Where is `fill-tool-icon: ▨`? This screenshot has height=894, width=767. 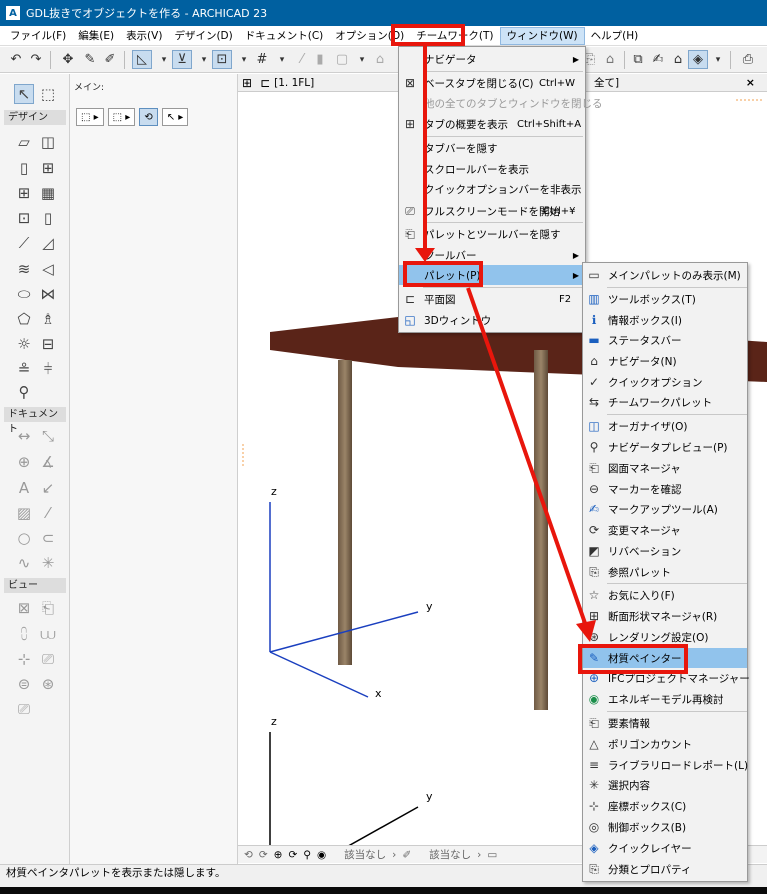 fill-tool-icon: ▨ is located at coordinates (24, 513).